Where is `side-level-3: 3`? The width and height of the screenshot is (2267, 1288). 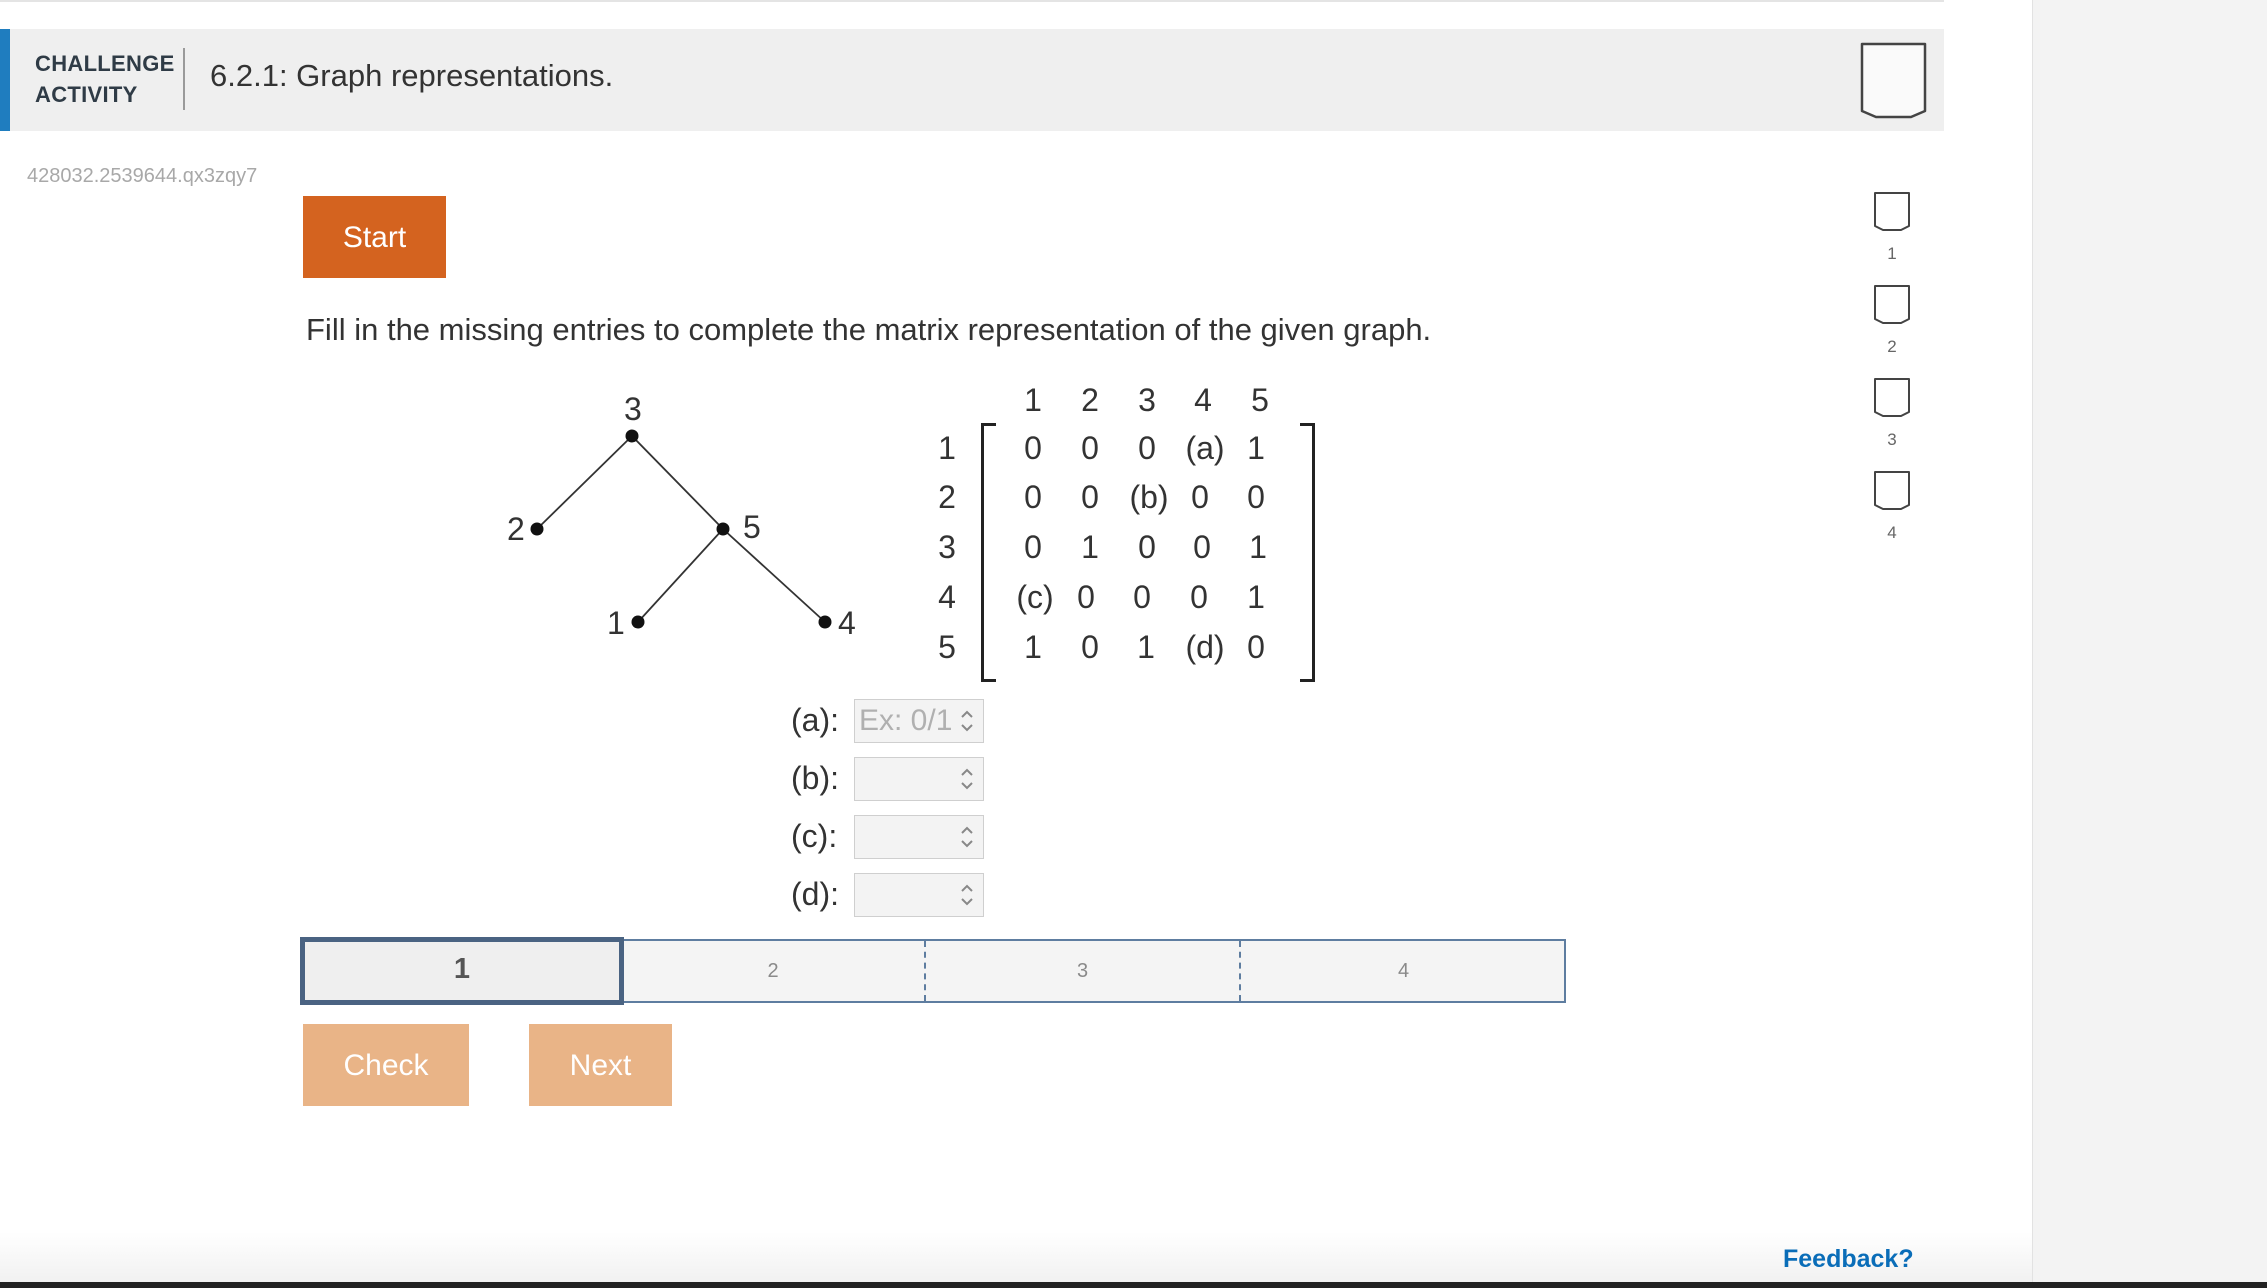
side-level-3: 3 is located at coordinates (1892, 412).